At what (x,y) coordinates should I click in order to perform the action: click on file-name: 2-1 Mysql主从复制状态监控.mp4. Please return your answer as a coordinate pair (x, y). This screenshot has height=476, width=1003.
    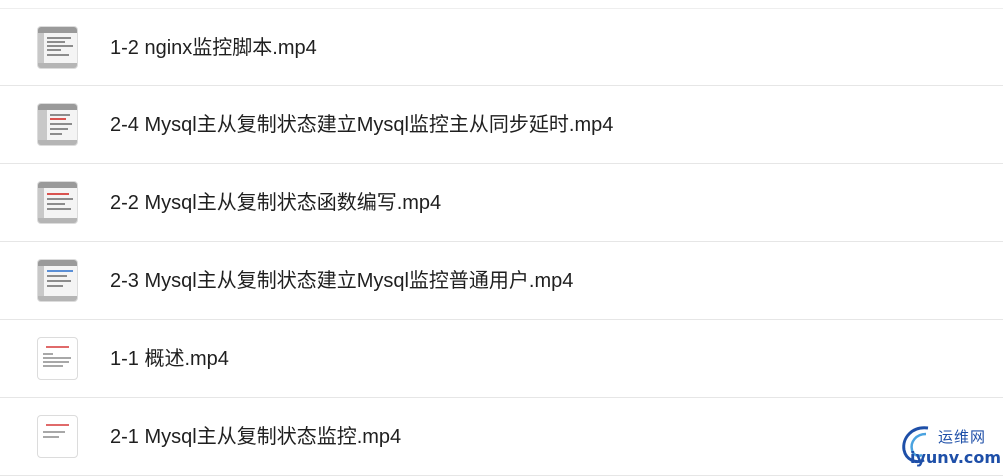
    Looking at the image, I should click on (255, 437).